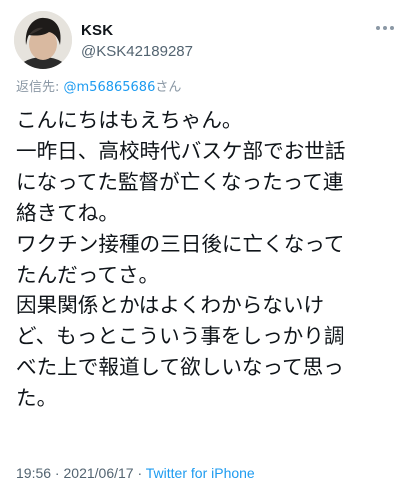  I want to click on avatar-photo-icon, so click(43, 40).